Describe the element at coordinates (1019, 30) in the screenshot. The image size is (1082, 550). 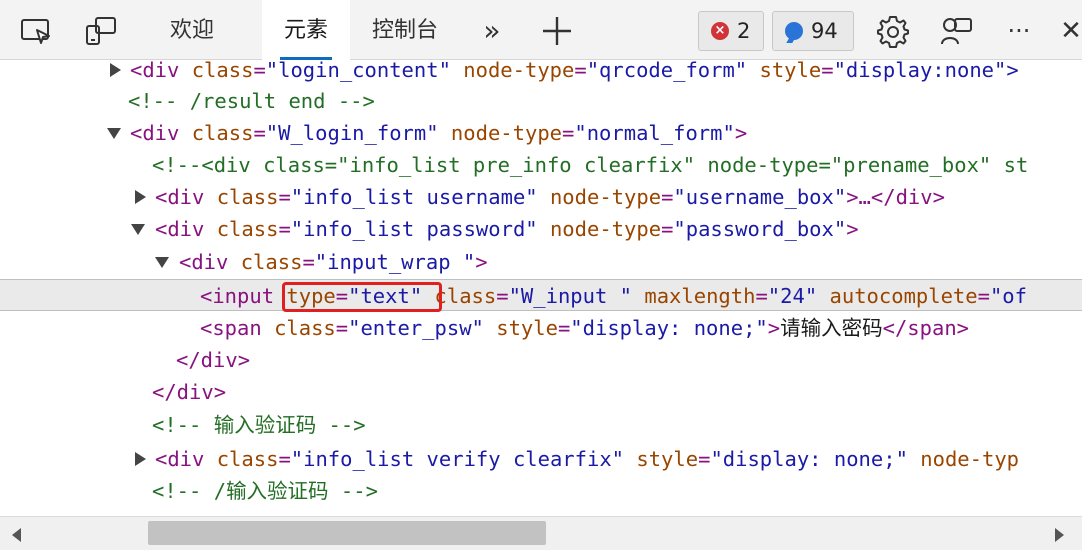
I see `more-icon: ···` at that location.